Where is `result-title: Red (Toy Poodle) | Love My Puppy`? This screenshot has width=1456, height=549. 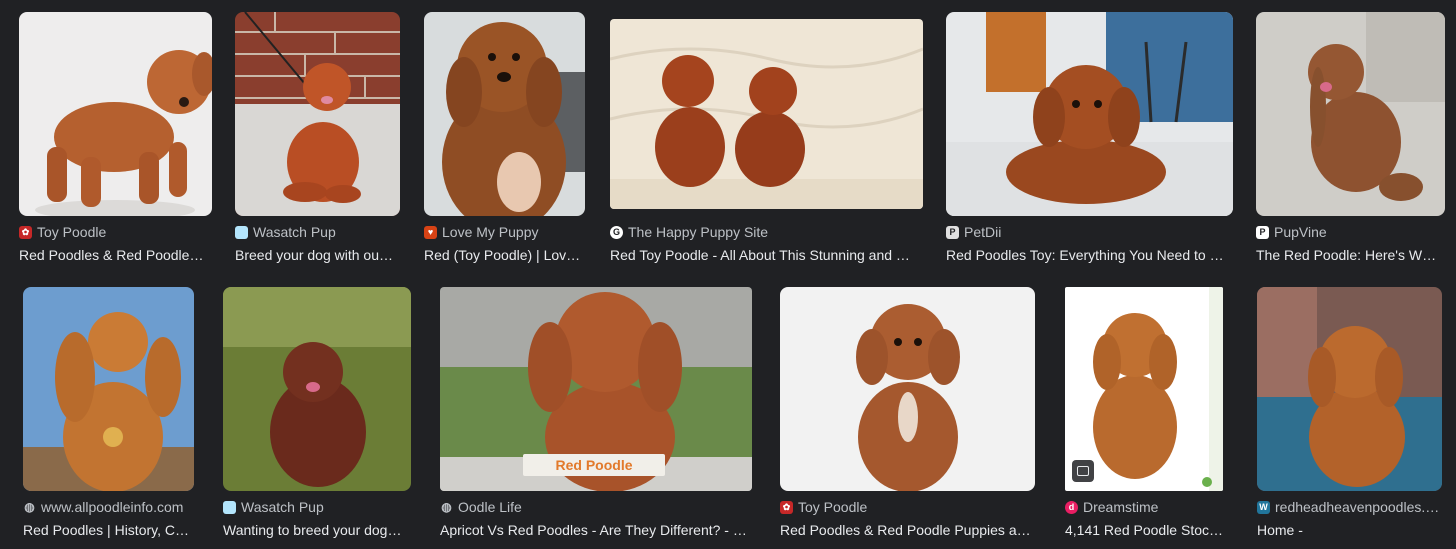
result-title: Red (Toy Poodle) | Love My Puppy is located at coordinates (503, 255).